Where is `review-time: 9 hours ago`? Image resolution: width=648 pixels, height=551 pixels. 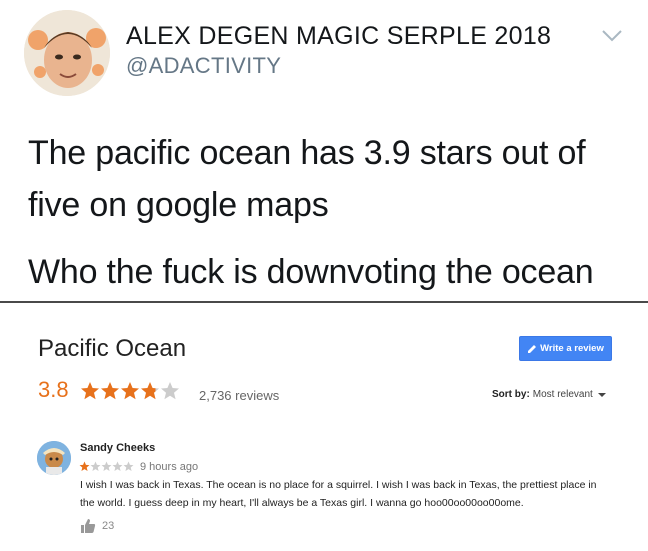
review-time: 9 hours ago is located at coordinates (169, 467).